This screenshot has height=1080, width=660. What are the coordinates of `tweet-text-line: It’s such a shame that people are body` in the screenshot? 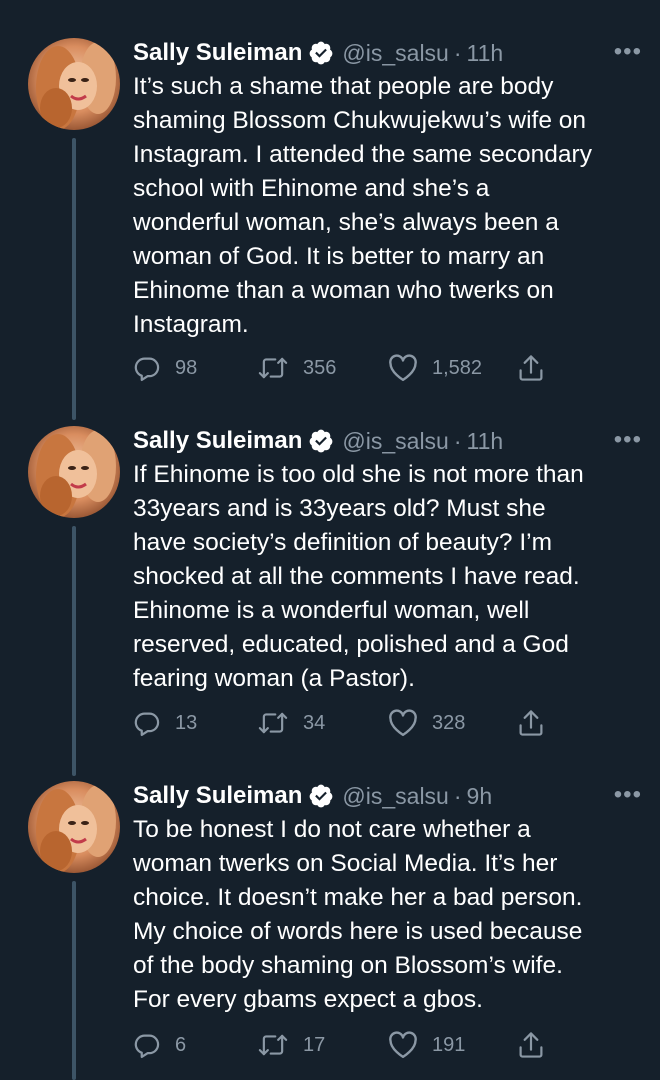 It's located at (343, 86).